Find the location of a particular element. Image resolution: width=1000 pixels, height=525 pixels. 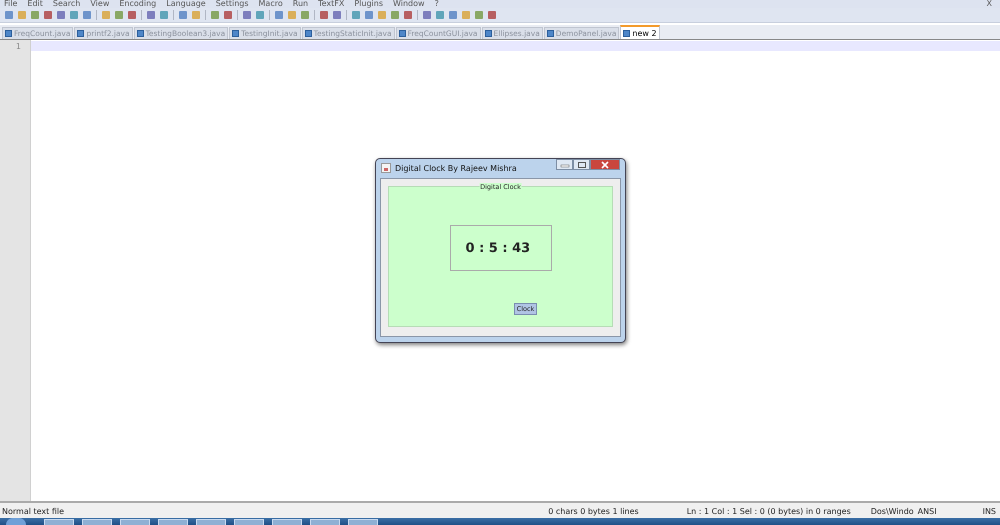

menu-item: Edit is located at coordinates (35, 4).